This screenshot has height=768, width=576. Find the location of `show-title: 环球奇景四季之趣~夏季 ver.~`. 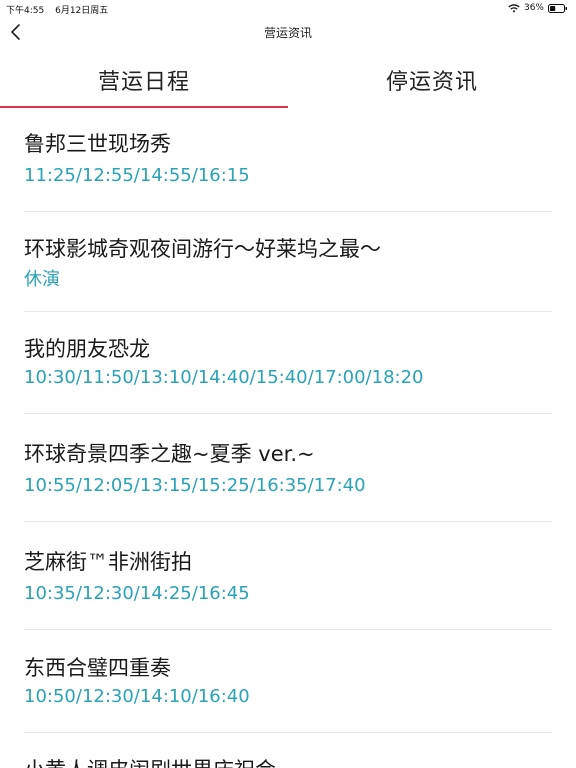

show-title: 环球奇景四季之趣~夏季 ver.~ is located at coordinates (169, 454).